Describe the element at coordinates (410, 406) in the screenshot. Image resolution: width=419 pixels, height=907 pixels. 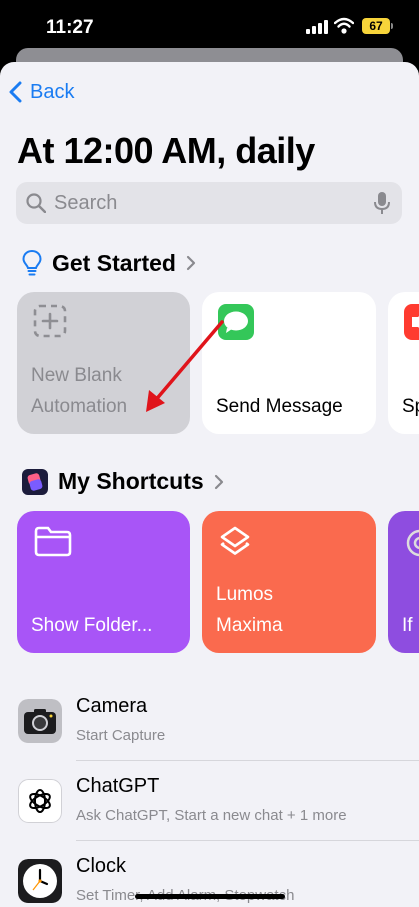
I see `partial-card-label: Sp` at that location.